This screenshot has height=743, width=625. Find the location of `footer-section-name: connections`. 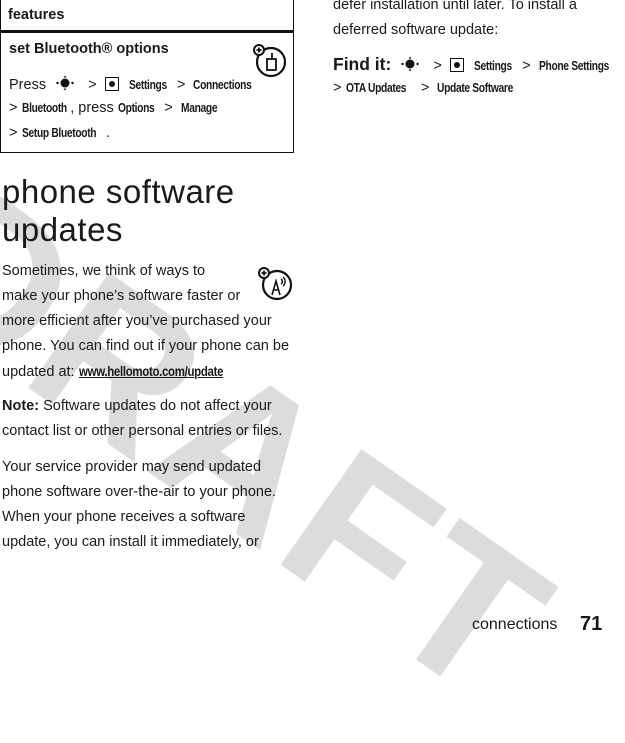

footer-section-name: connections is located at coordinates (515, 624).